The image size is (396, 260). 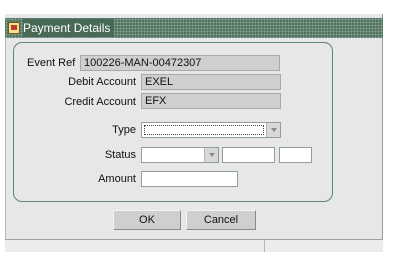 I want to click on cancel-button: Cancel, so click(x=221, y=220).